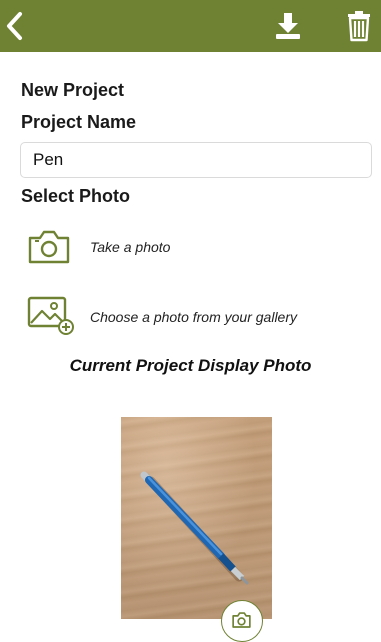 Image resolution: width=381 pixels, height=642 pixels. I want to click on display-photo-title: Current Project Display Photo, so click(190, 365).